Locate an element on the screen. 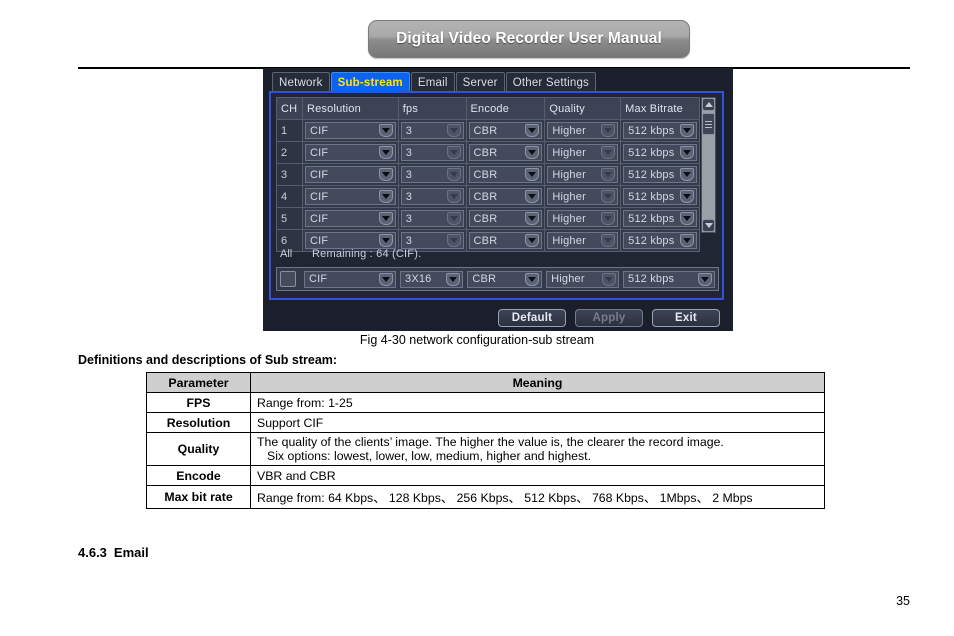  tab-other-settings: Other Settings is located at coordinates (551, 82).